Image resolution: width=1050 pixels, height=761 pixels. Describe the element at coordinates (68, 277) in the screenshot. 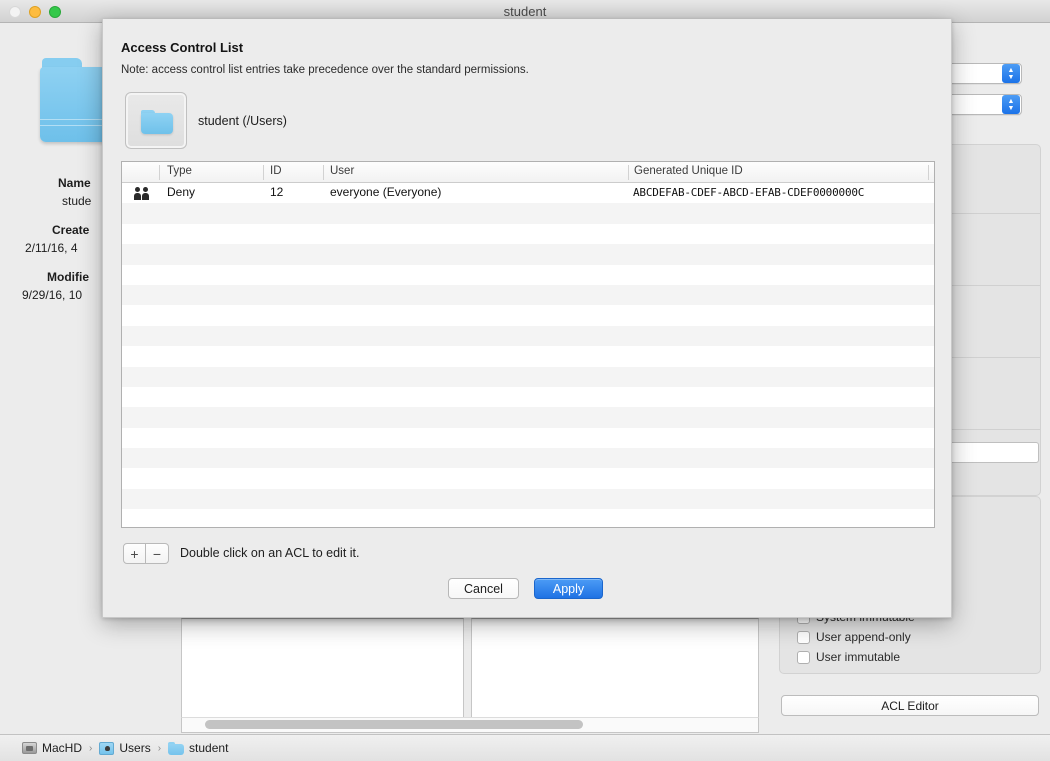

I see `modified-label: Modifie` at that location.